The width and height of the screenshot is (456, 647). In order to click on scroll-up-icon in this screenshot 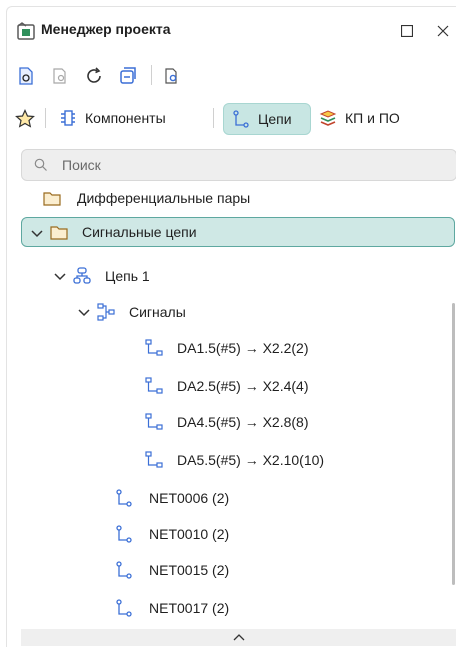, I will do `click(239, 637)`.